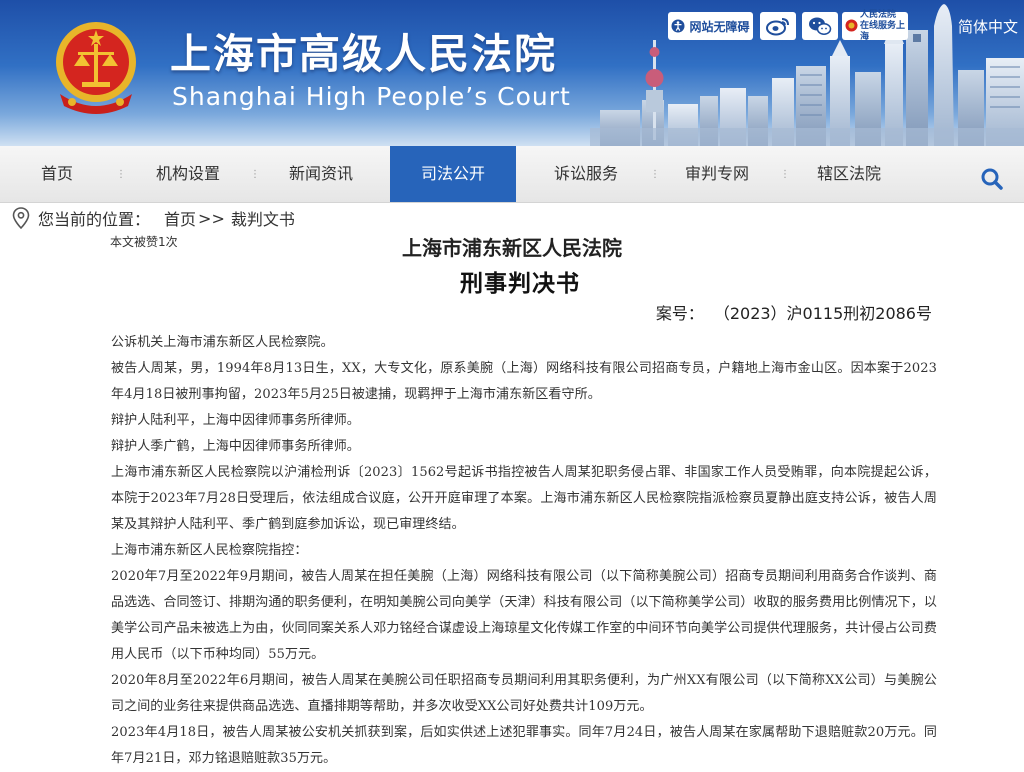 The image size is (1024, 772). What do you see at coordinates (209, 550) in the screenshot?
I see `document-paragraph: 上海市浦东新区人民检察院指控：` at bounding box center [209, 550].